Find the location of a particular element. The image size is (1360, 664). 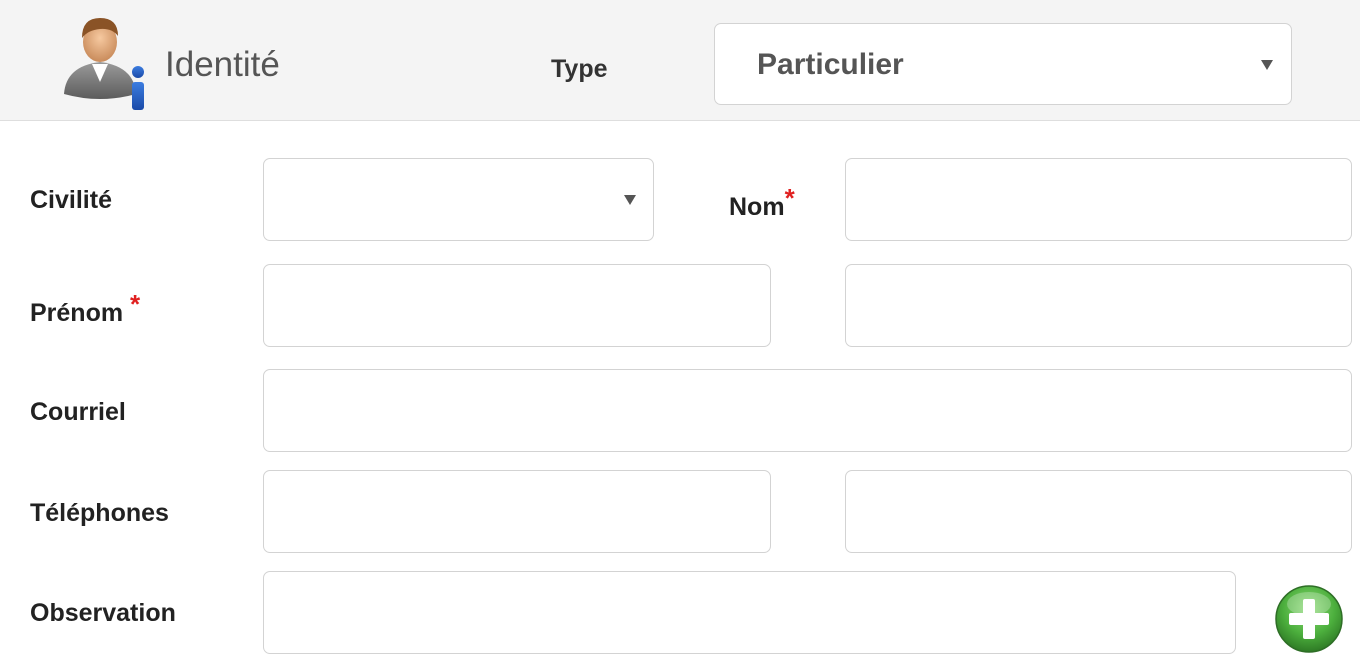

prenom-input is located at coordinates (517, 305).